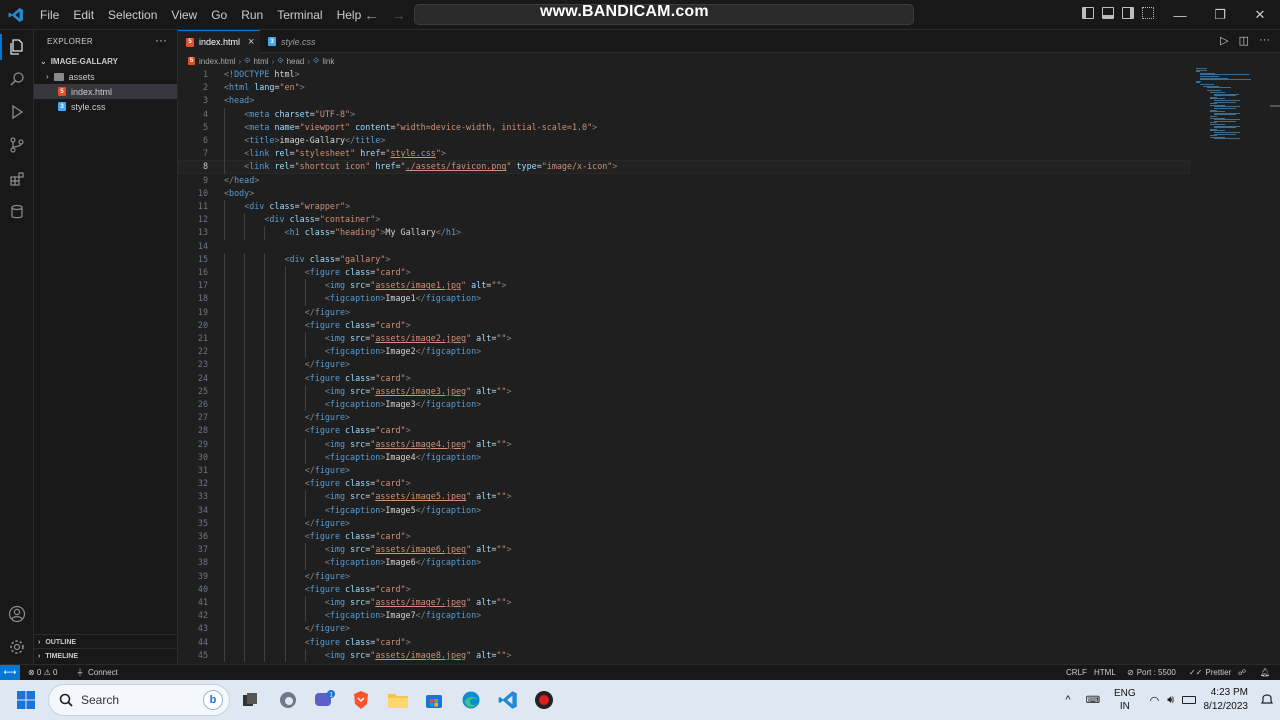 The width and height of the screenshot is (1280, 720). What do you see at coordinates (684, 629) in the screenshot?
I see `code-line: 43 </figure>` at bounding box center [684, 629].